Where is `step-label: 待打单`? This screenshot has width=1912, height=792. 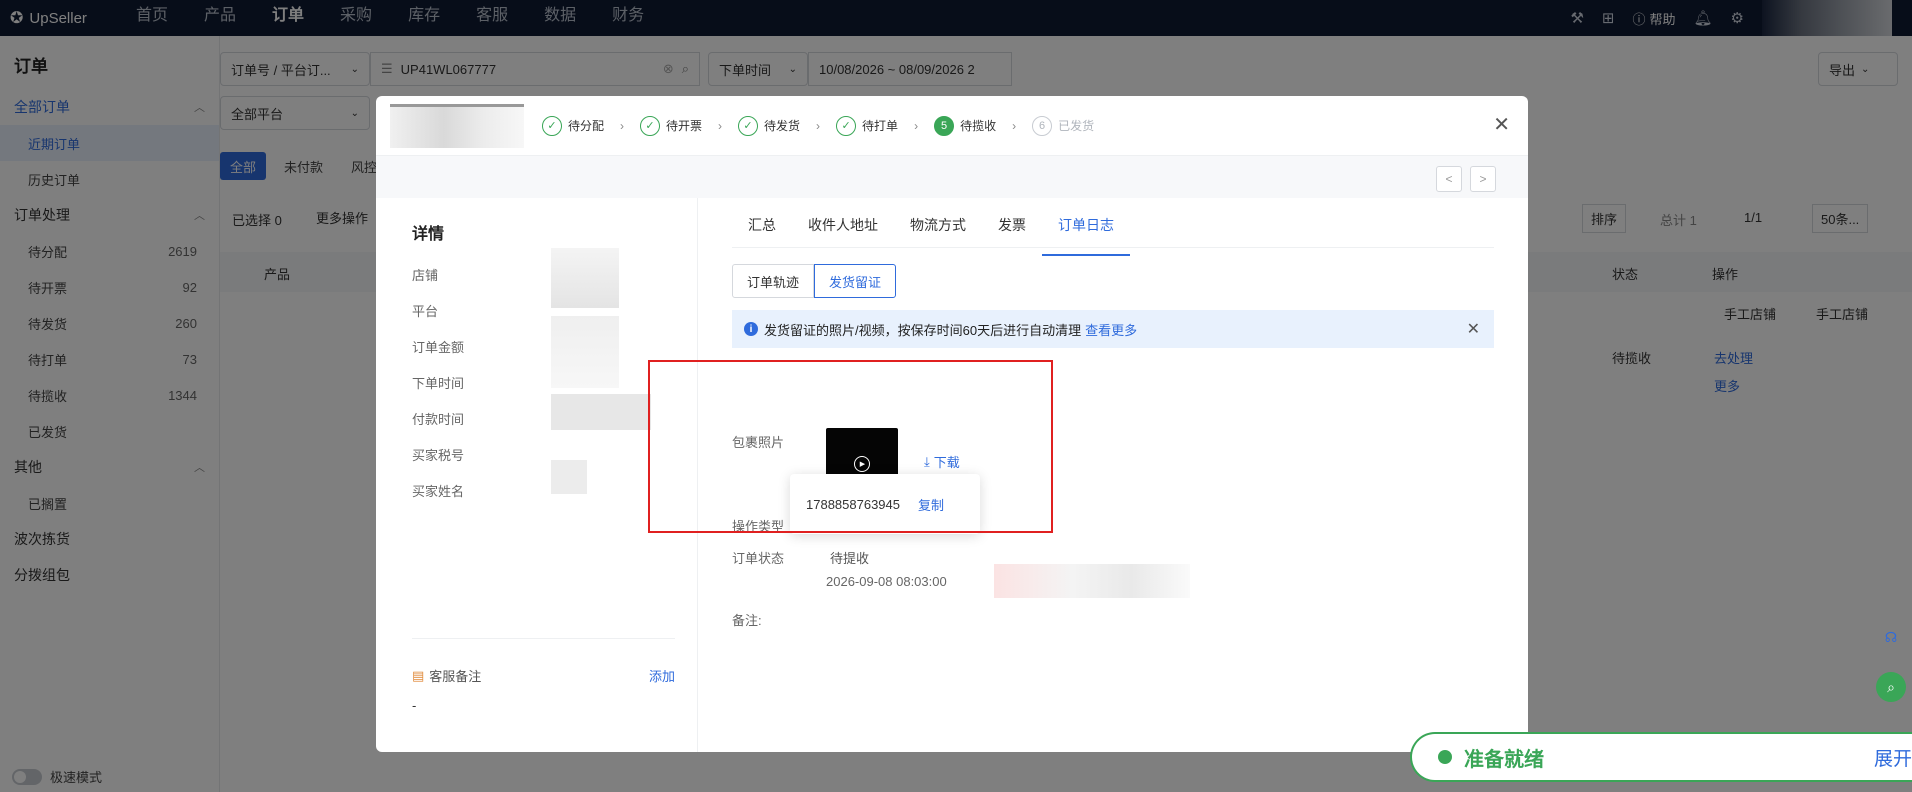 step-label: 待打单 is located at coordinates (880, 126).